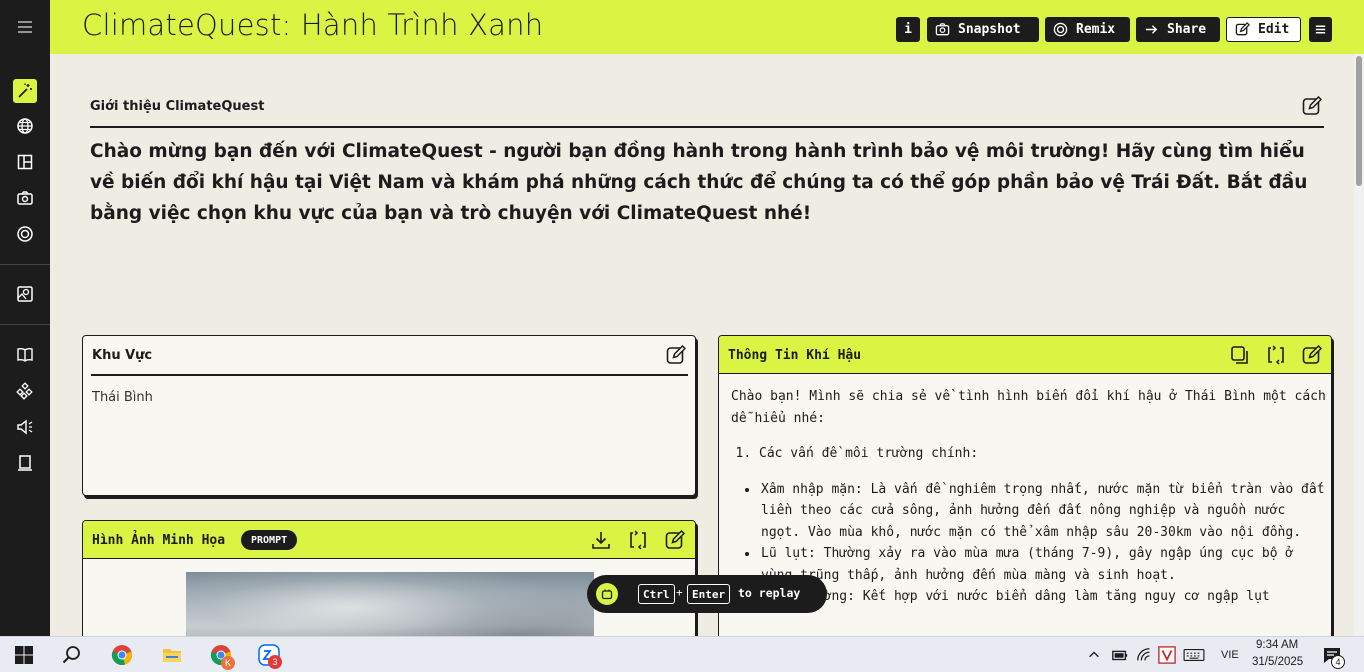  What do you see at coordinates (989, 29) in the screenshot?
I see `snapshot-button-label: Snapshot` at bounding box center [989, 29].